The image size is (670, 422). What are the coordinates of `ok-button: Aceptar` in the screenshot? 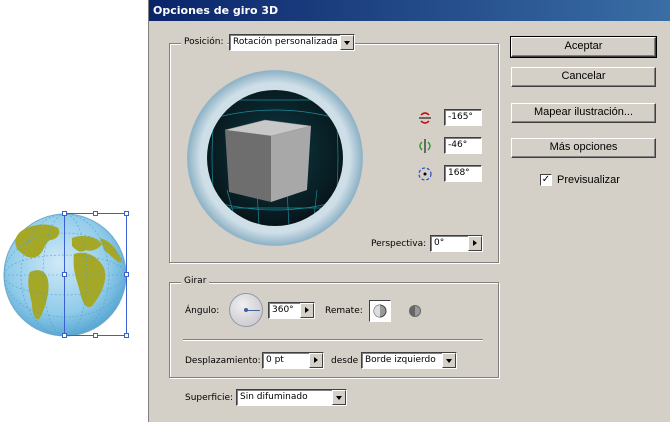 It's located at (583, 47).